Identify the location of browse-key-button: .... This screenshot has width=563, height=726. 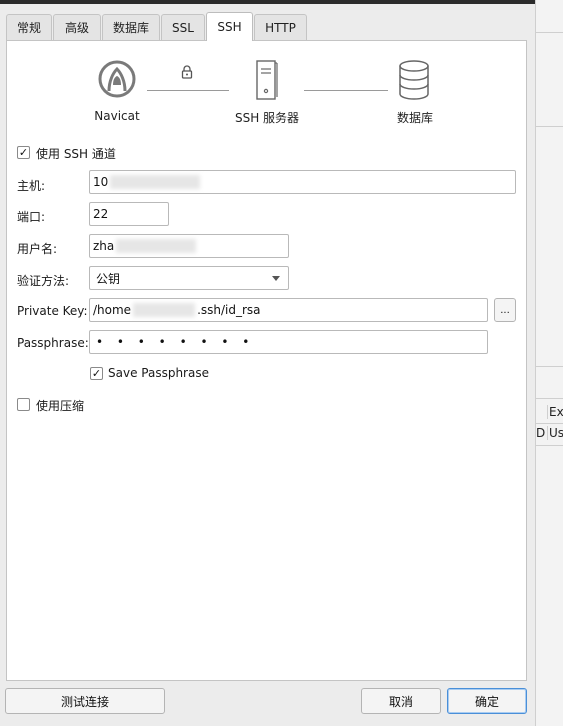
(505, 310).